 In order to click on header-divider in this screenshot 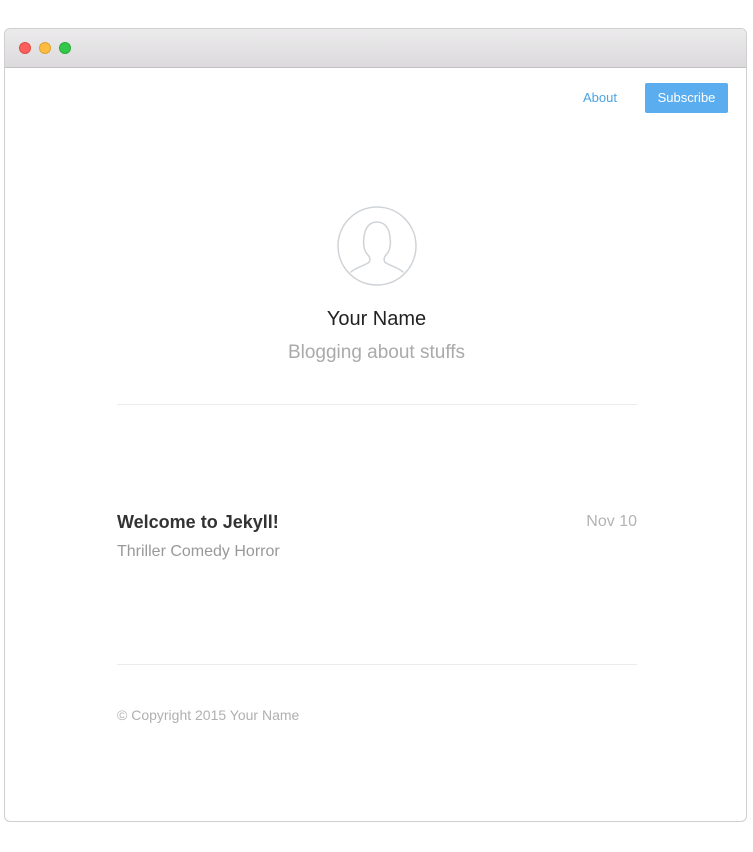, I will do `click(377, 404)`.